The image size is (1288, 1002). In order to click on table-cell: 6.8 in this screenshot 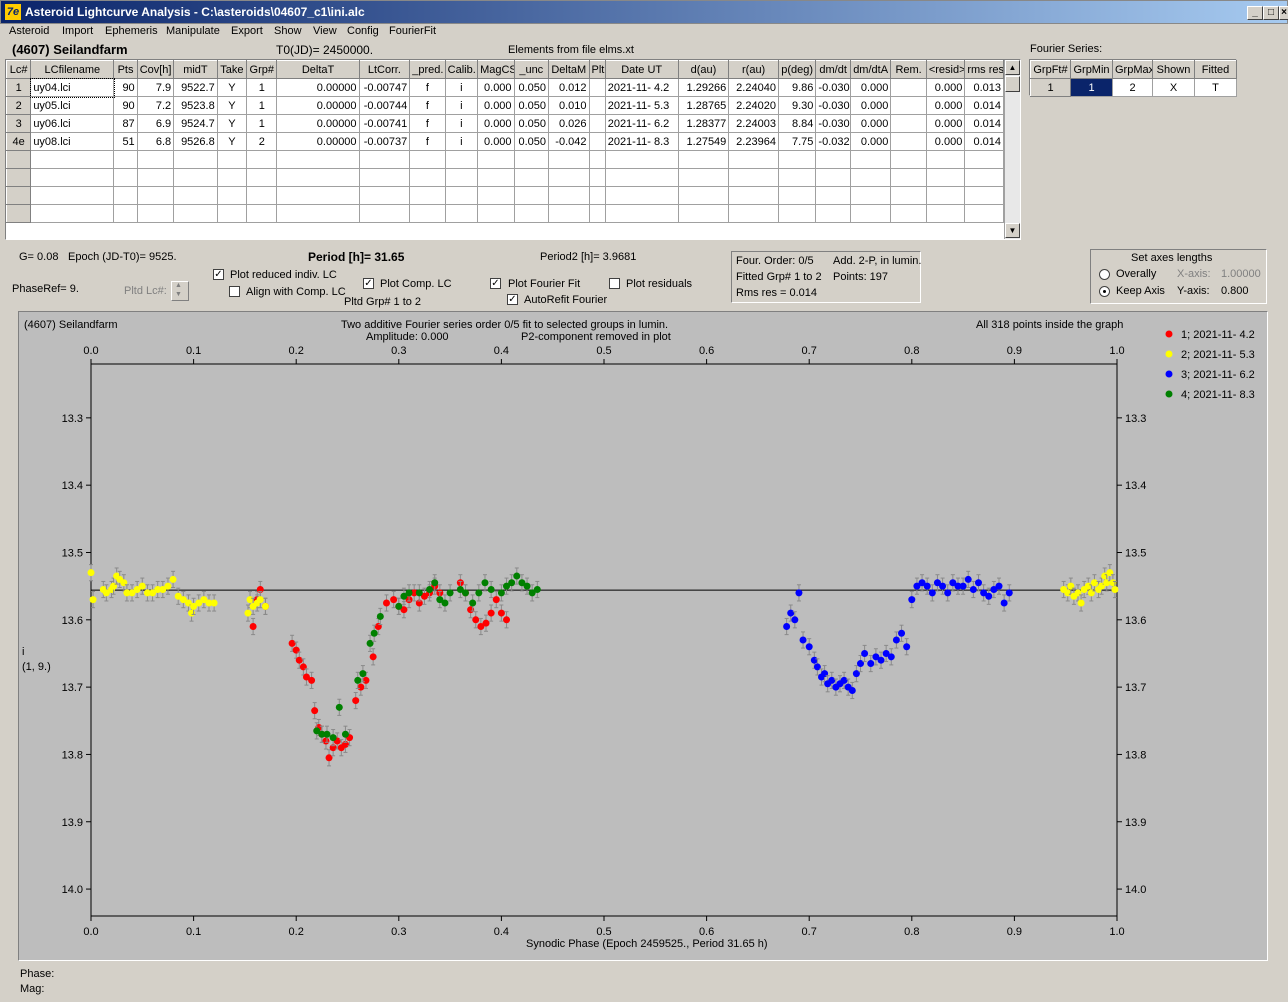, I will do `click(155, 141)`.